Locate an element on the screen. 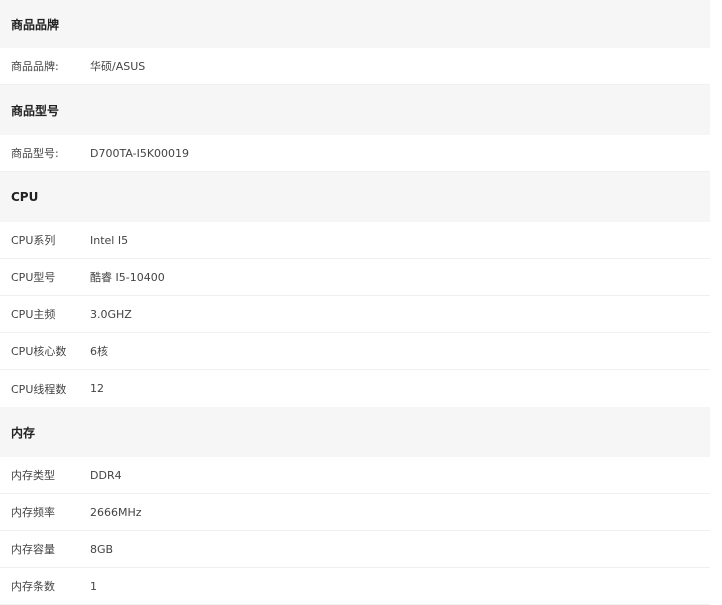 The width and height of the screenshot is (722, 605). spec-value: D700TA-I5K00019 is located at coordinates (140, 153).